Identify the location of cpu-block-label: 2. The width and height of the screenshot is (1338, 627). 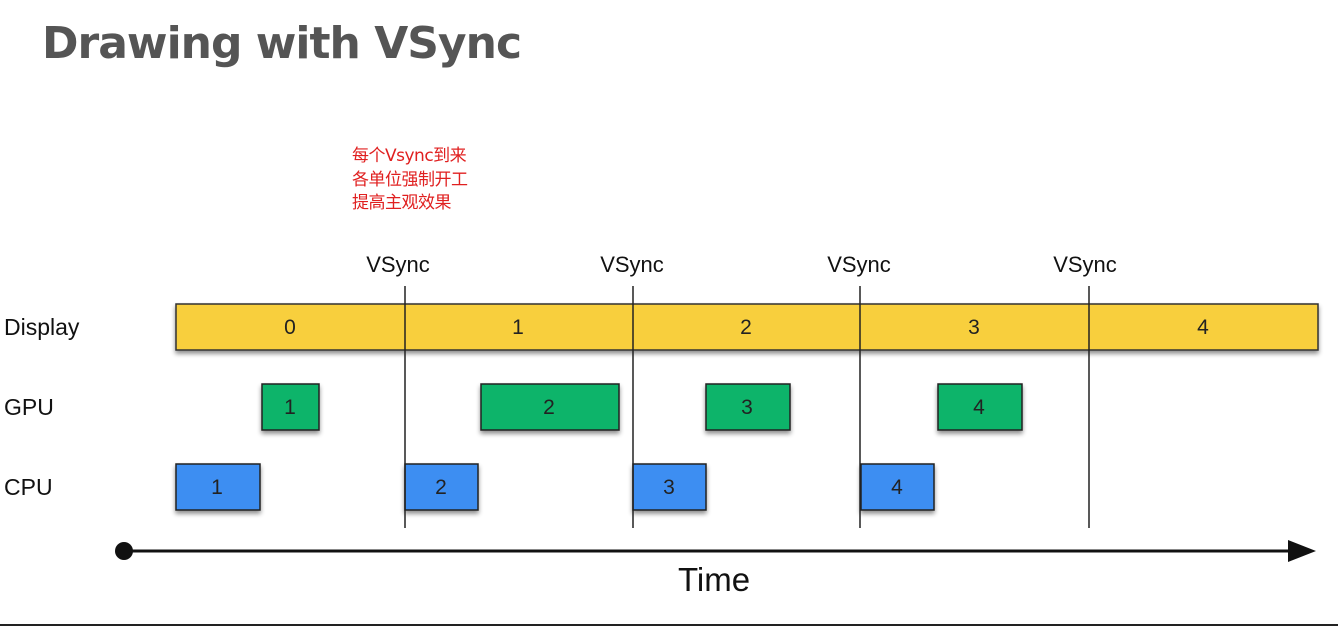
(441, 487).